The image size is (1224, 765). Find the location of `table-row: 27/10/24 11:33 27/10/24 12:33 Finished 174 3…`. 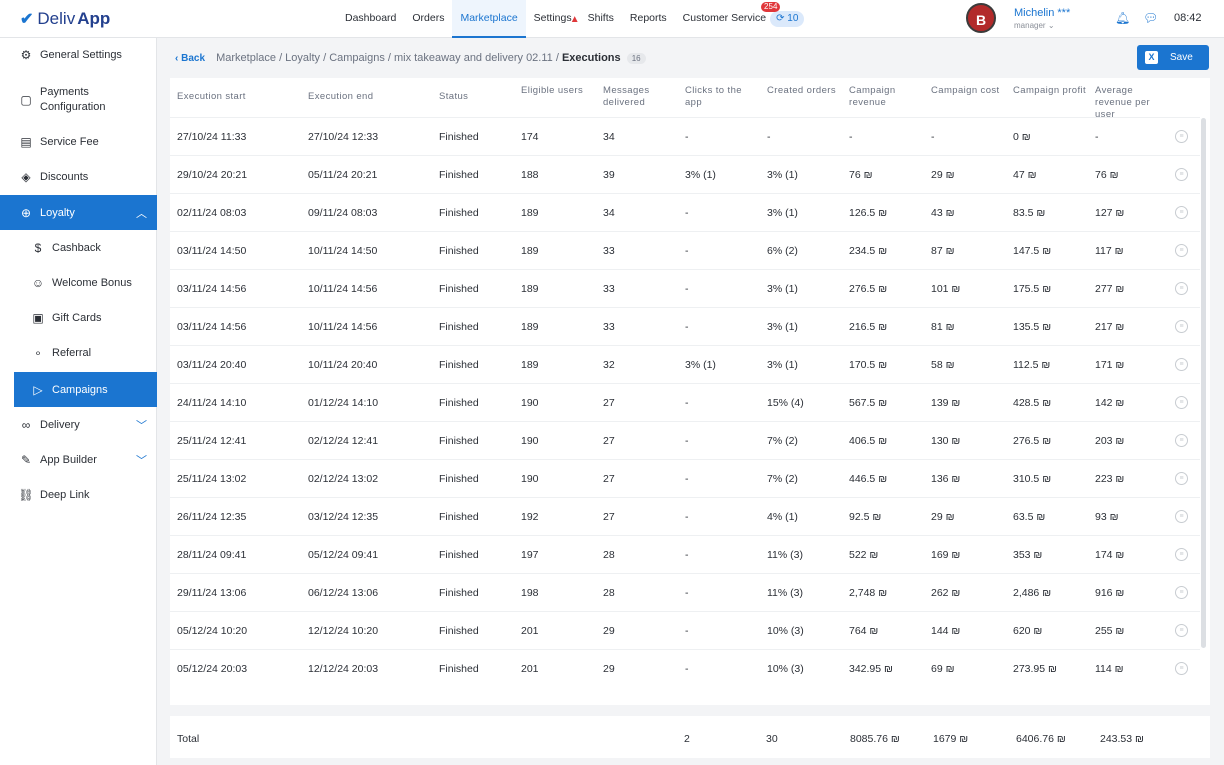

table-row: 27/10/24 11:33 27/10/24 12:33 Finished 174 3… is located at coordinates (685, 136).